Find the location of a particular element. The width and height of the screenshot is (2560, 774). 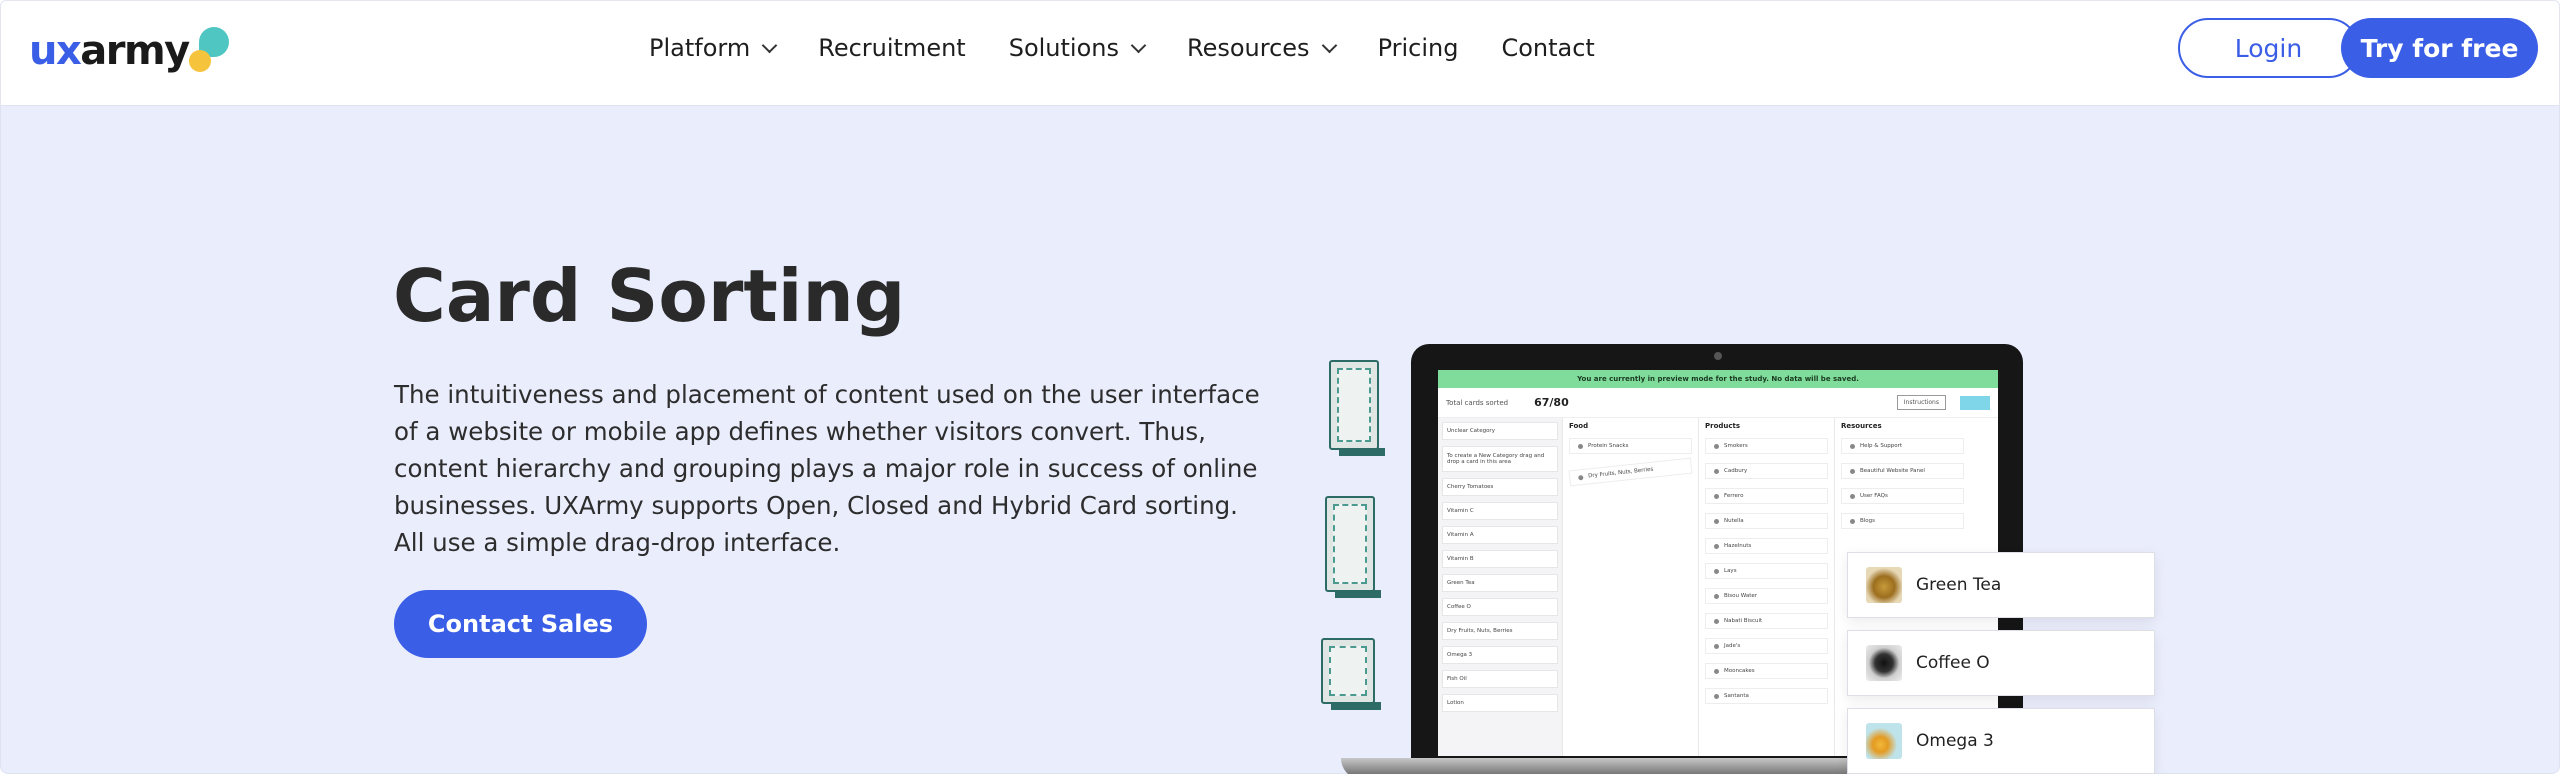

menu-item-solutions: Solutions is located at coordinates (1077, 48).